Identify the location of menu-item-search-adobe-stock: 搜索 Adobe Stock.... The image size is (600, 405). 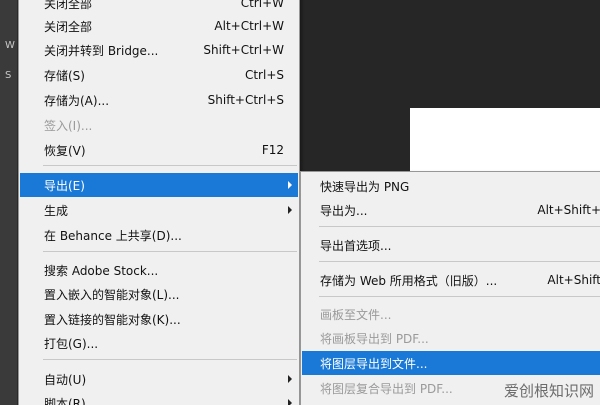
(159, 270).